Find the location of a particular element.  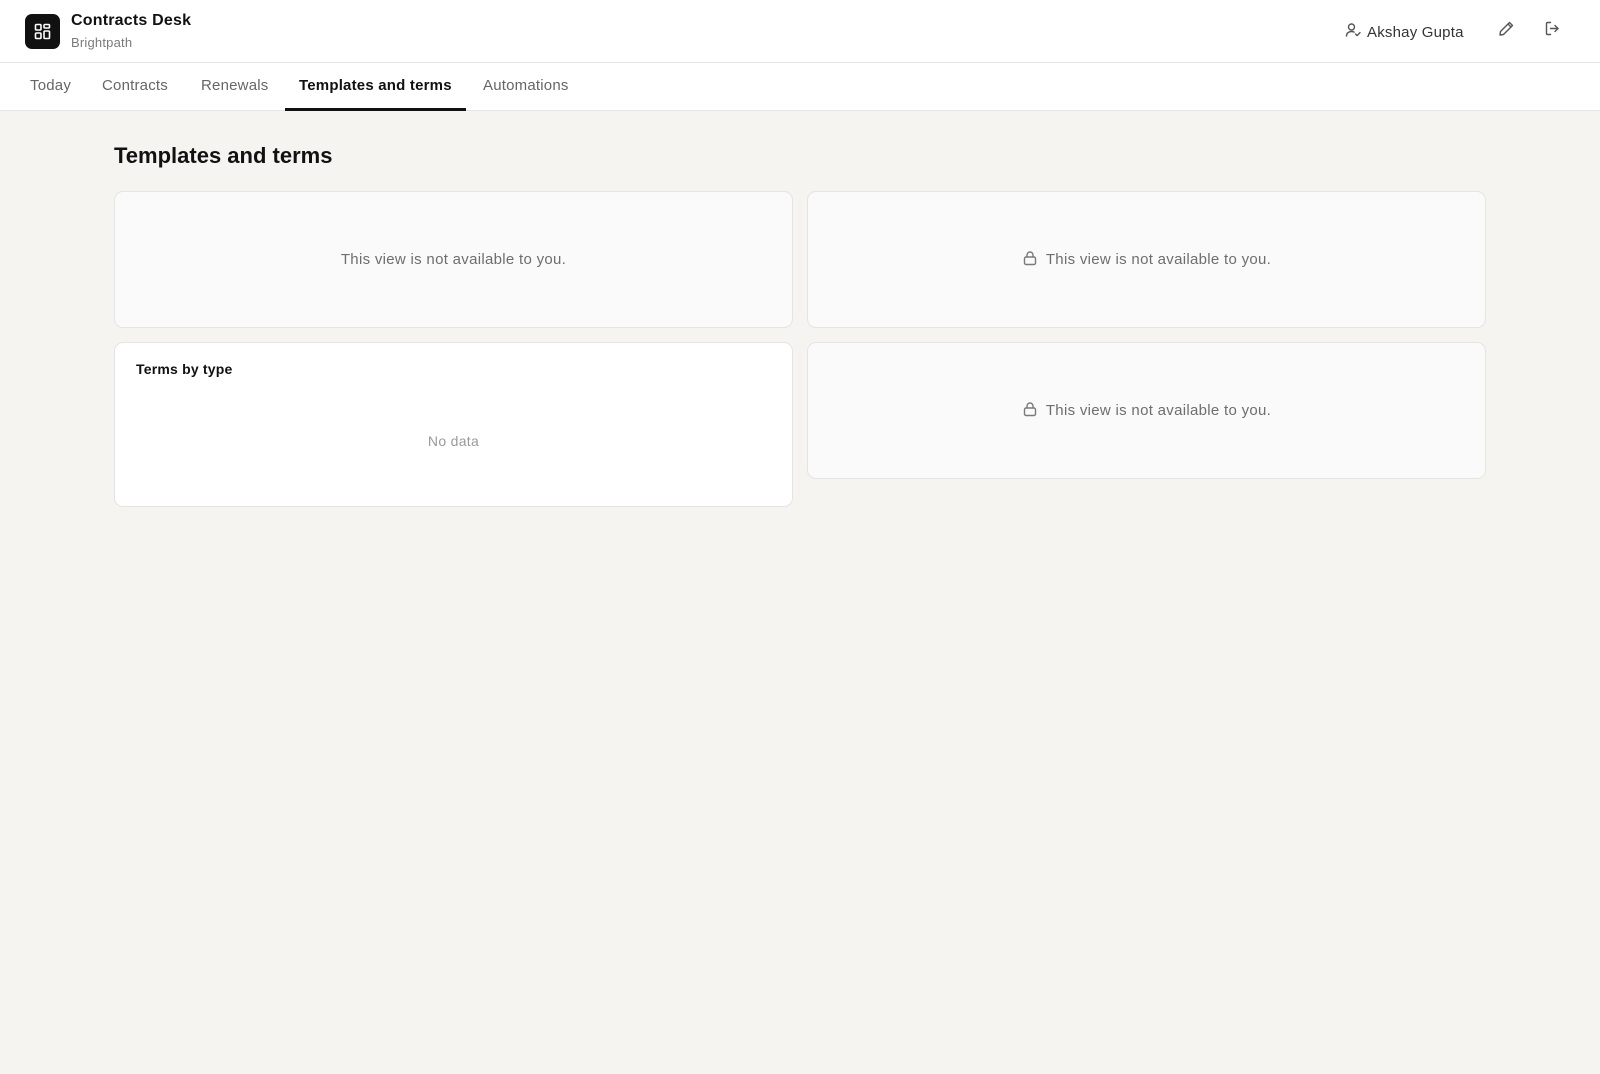

app-title: Contracts Desk is located at coordinates (131, 20).